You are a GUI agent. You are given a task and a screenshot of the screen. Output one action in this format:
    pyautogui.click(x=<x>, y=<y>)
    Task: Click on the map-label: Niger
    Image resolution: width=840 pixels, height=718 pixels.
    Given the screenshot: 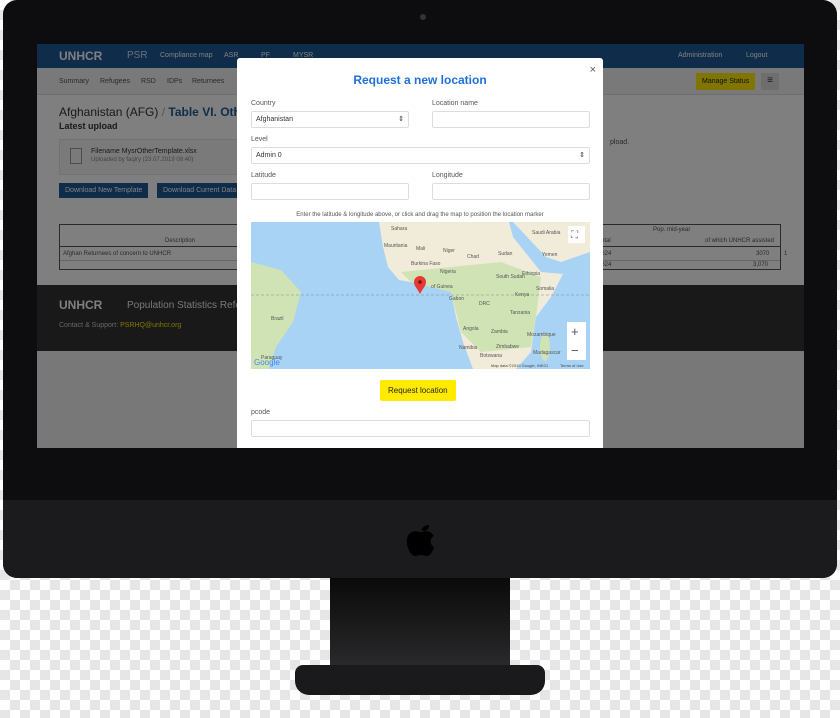 What is the action you would take?
    pyautogui.click(x=449, y=251)
    